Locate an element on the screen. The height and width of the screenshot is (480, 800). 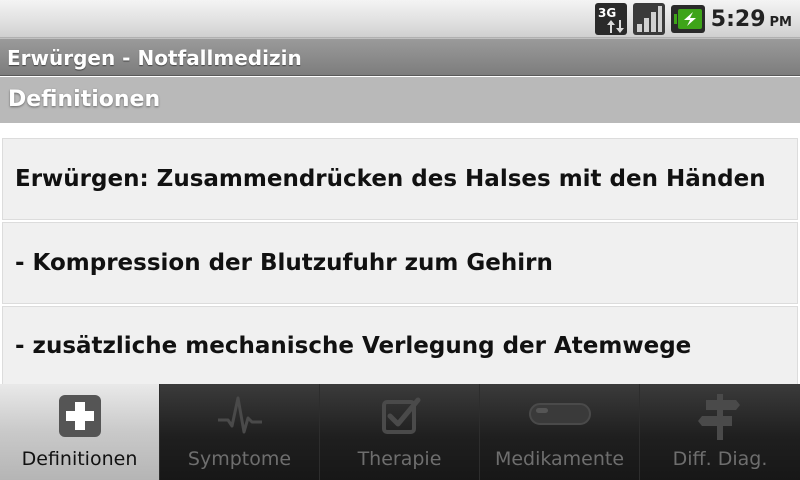
tab-label: Symptome is located at coordinates (239, 459).